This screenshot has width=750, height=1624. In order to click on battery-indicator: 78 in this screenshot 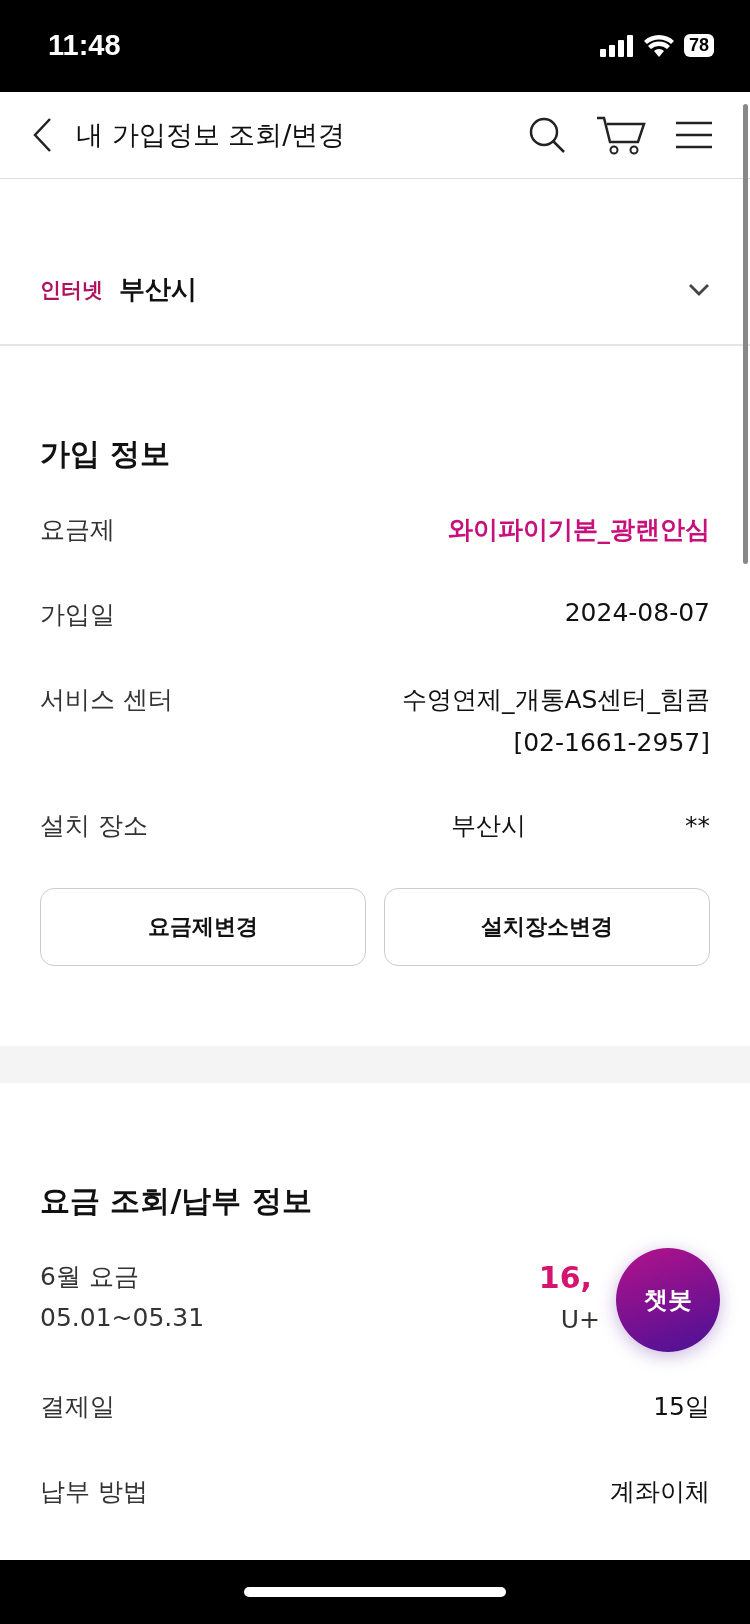, I will do `click(698, 46)`.